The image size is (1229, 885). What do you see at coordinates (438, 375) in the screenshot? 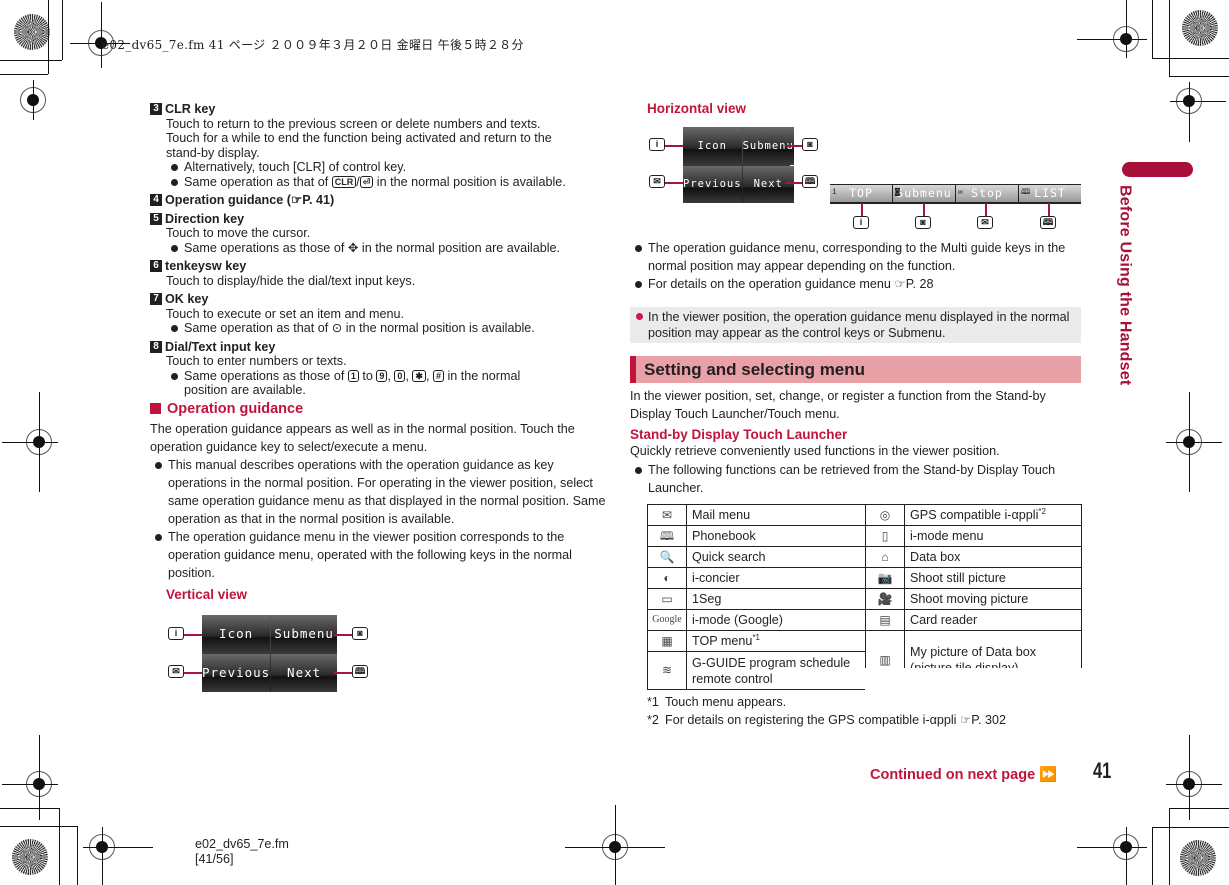
I see `key-hash-icon: #` at bounding box center [438, 375].